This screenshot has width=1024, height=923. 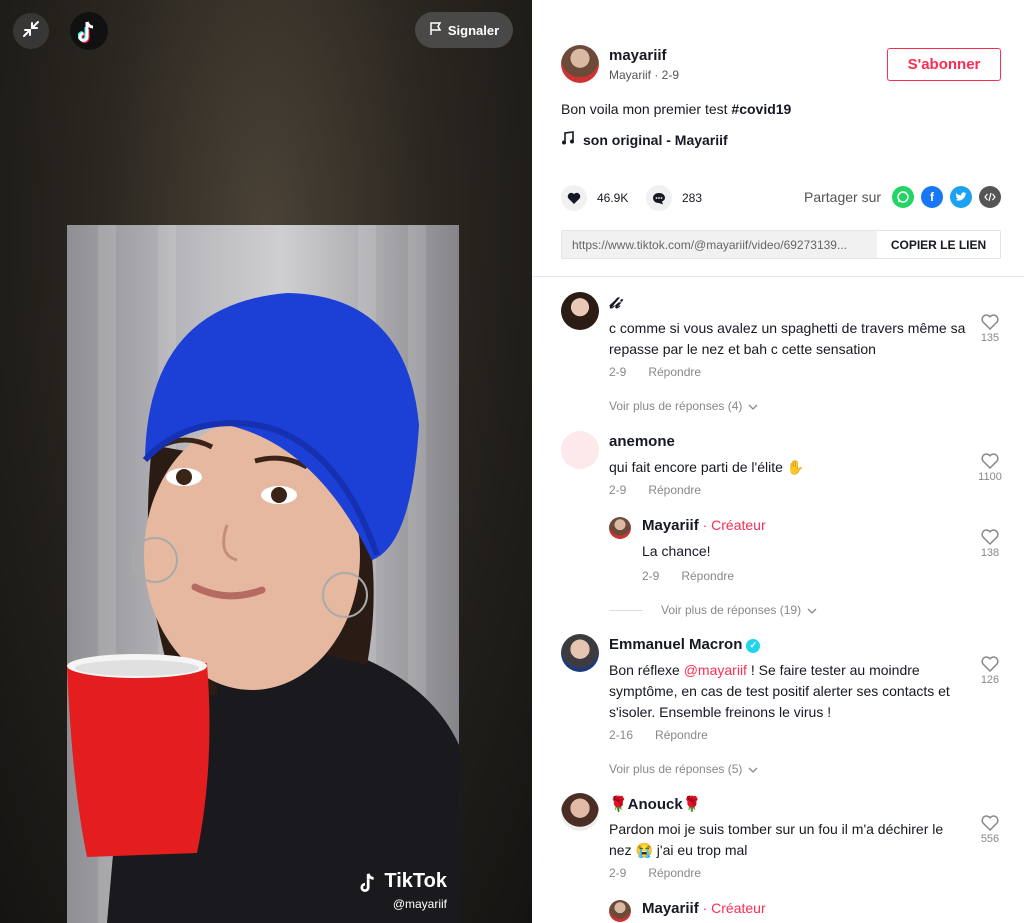 I want to click on view-more-replies: Voir plus de réponses (4), so click(x=683, y=406).